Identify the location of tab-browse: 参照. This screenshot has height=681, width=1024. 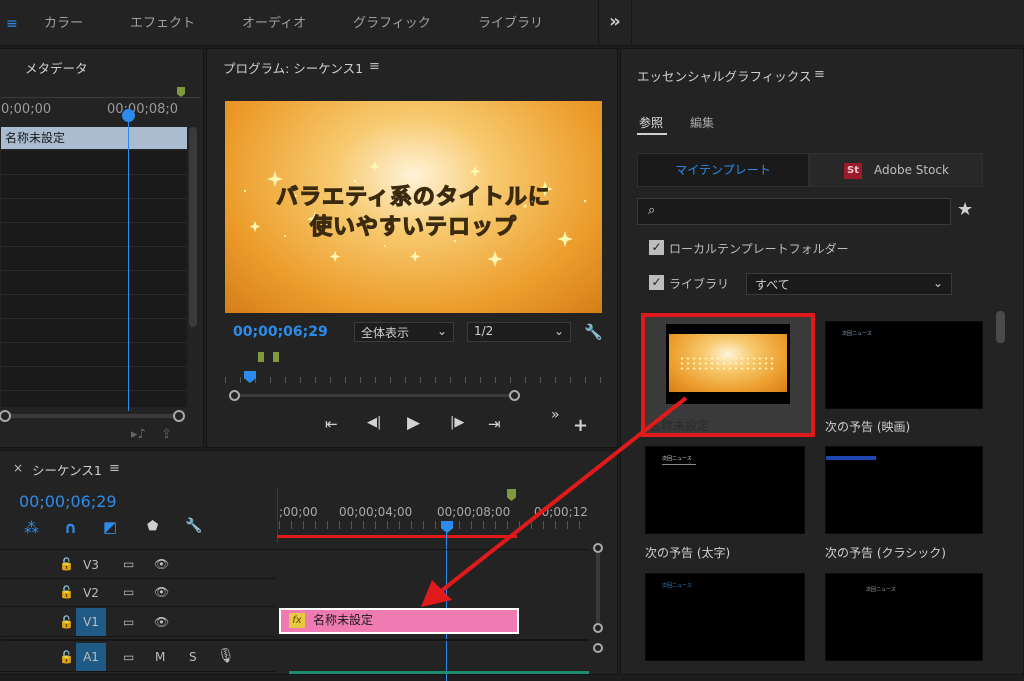
(651, 122).